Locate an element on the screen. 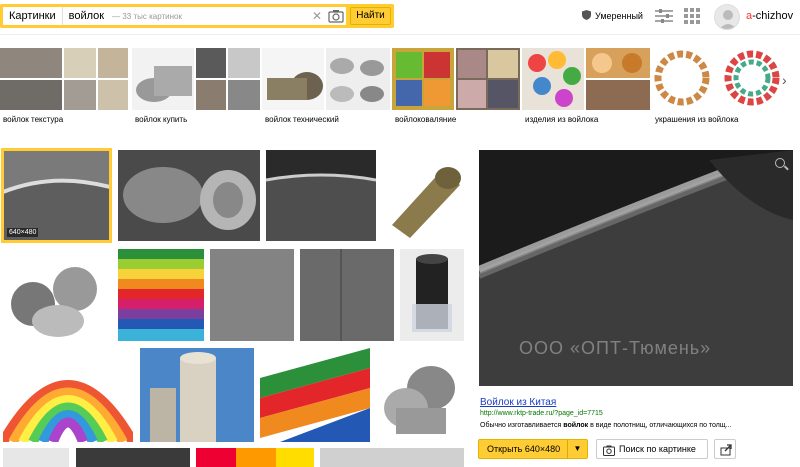  image-size-label: 640×480 is located at coordinates (23, 232).